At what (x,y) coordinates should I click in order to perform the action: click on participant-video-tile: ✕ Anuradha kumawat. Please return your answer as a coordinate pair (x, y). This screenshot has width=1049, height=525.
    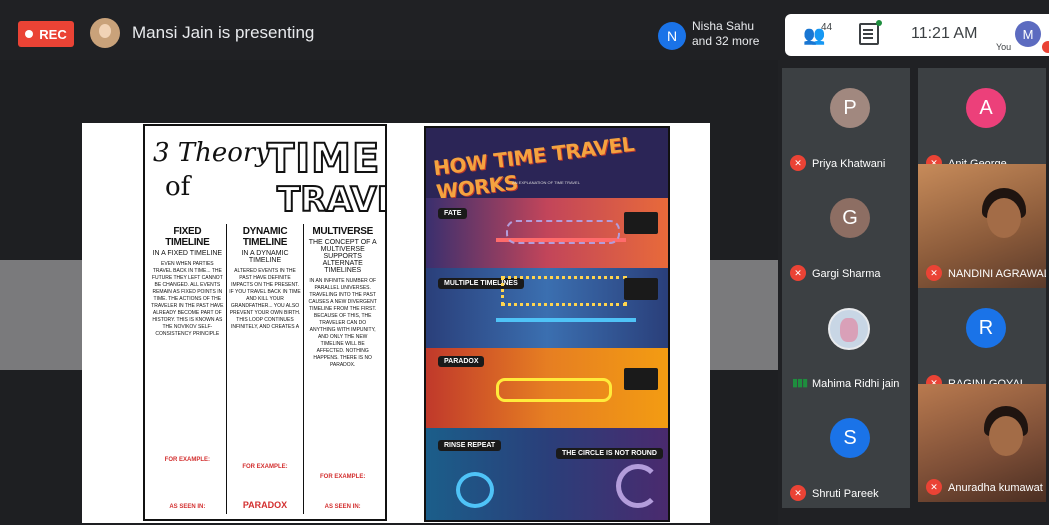
    Looking at the image, I should click on (982, 443).